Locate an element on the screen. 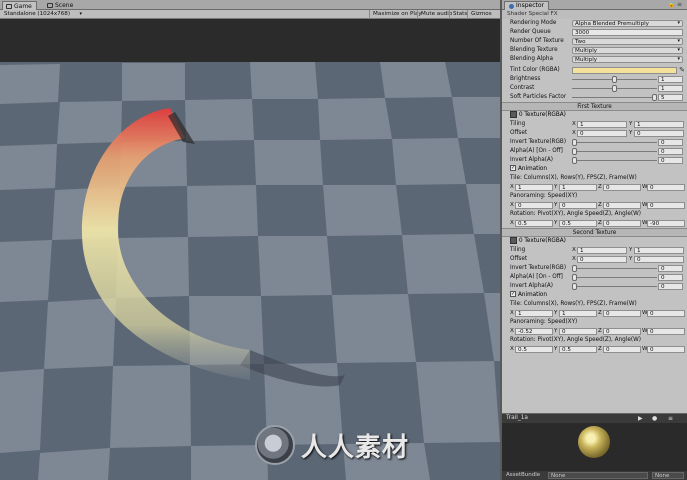 The height and width of the screenshot is (480, 687). rot-w-field: W0 is located at coordinates (663, 349).